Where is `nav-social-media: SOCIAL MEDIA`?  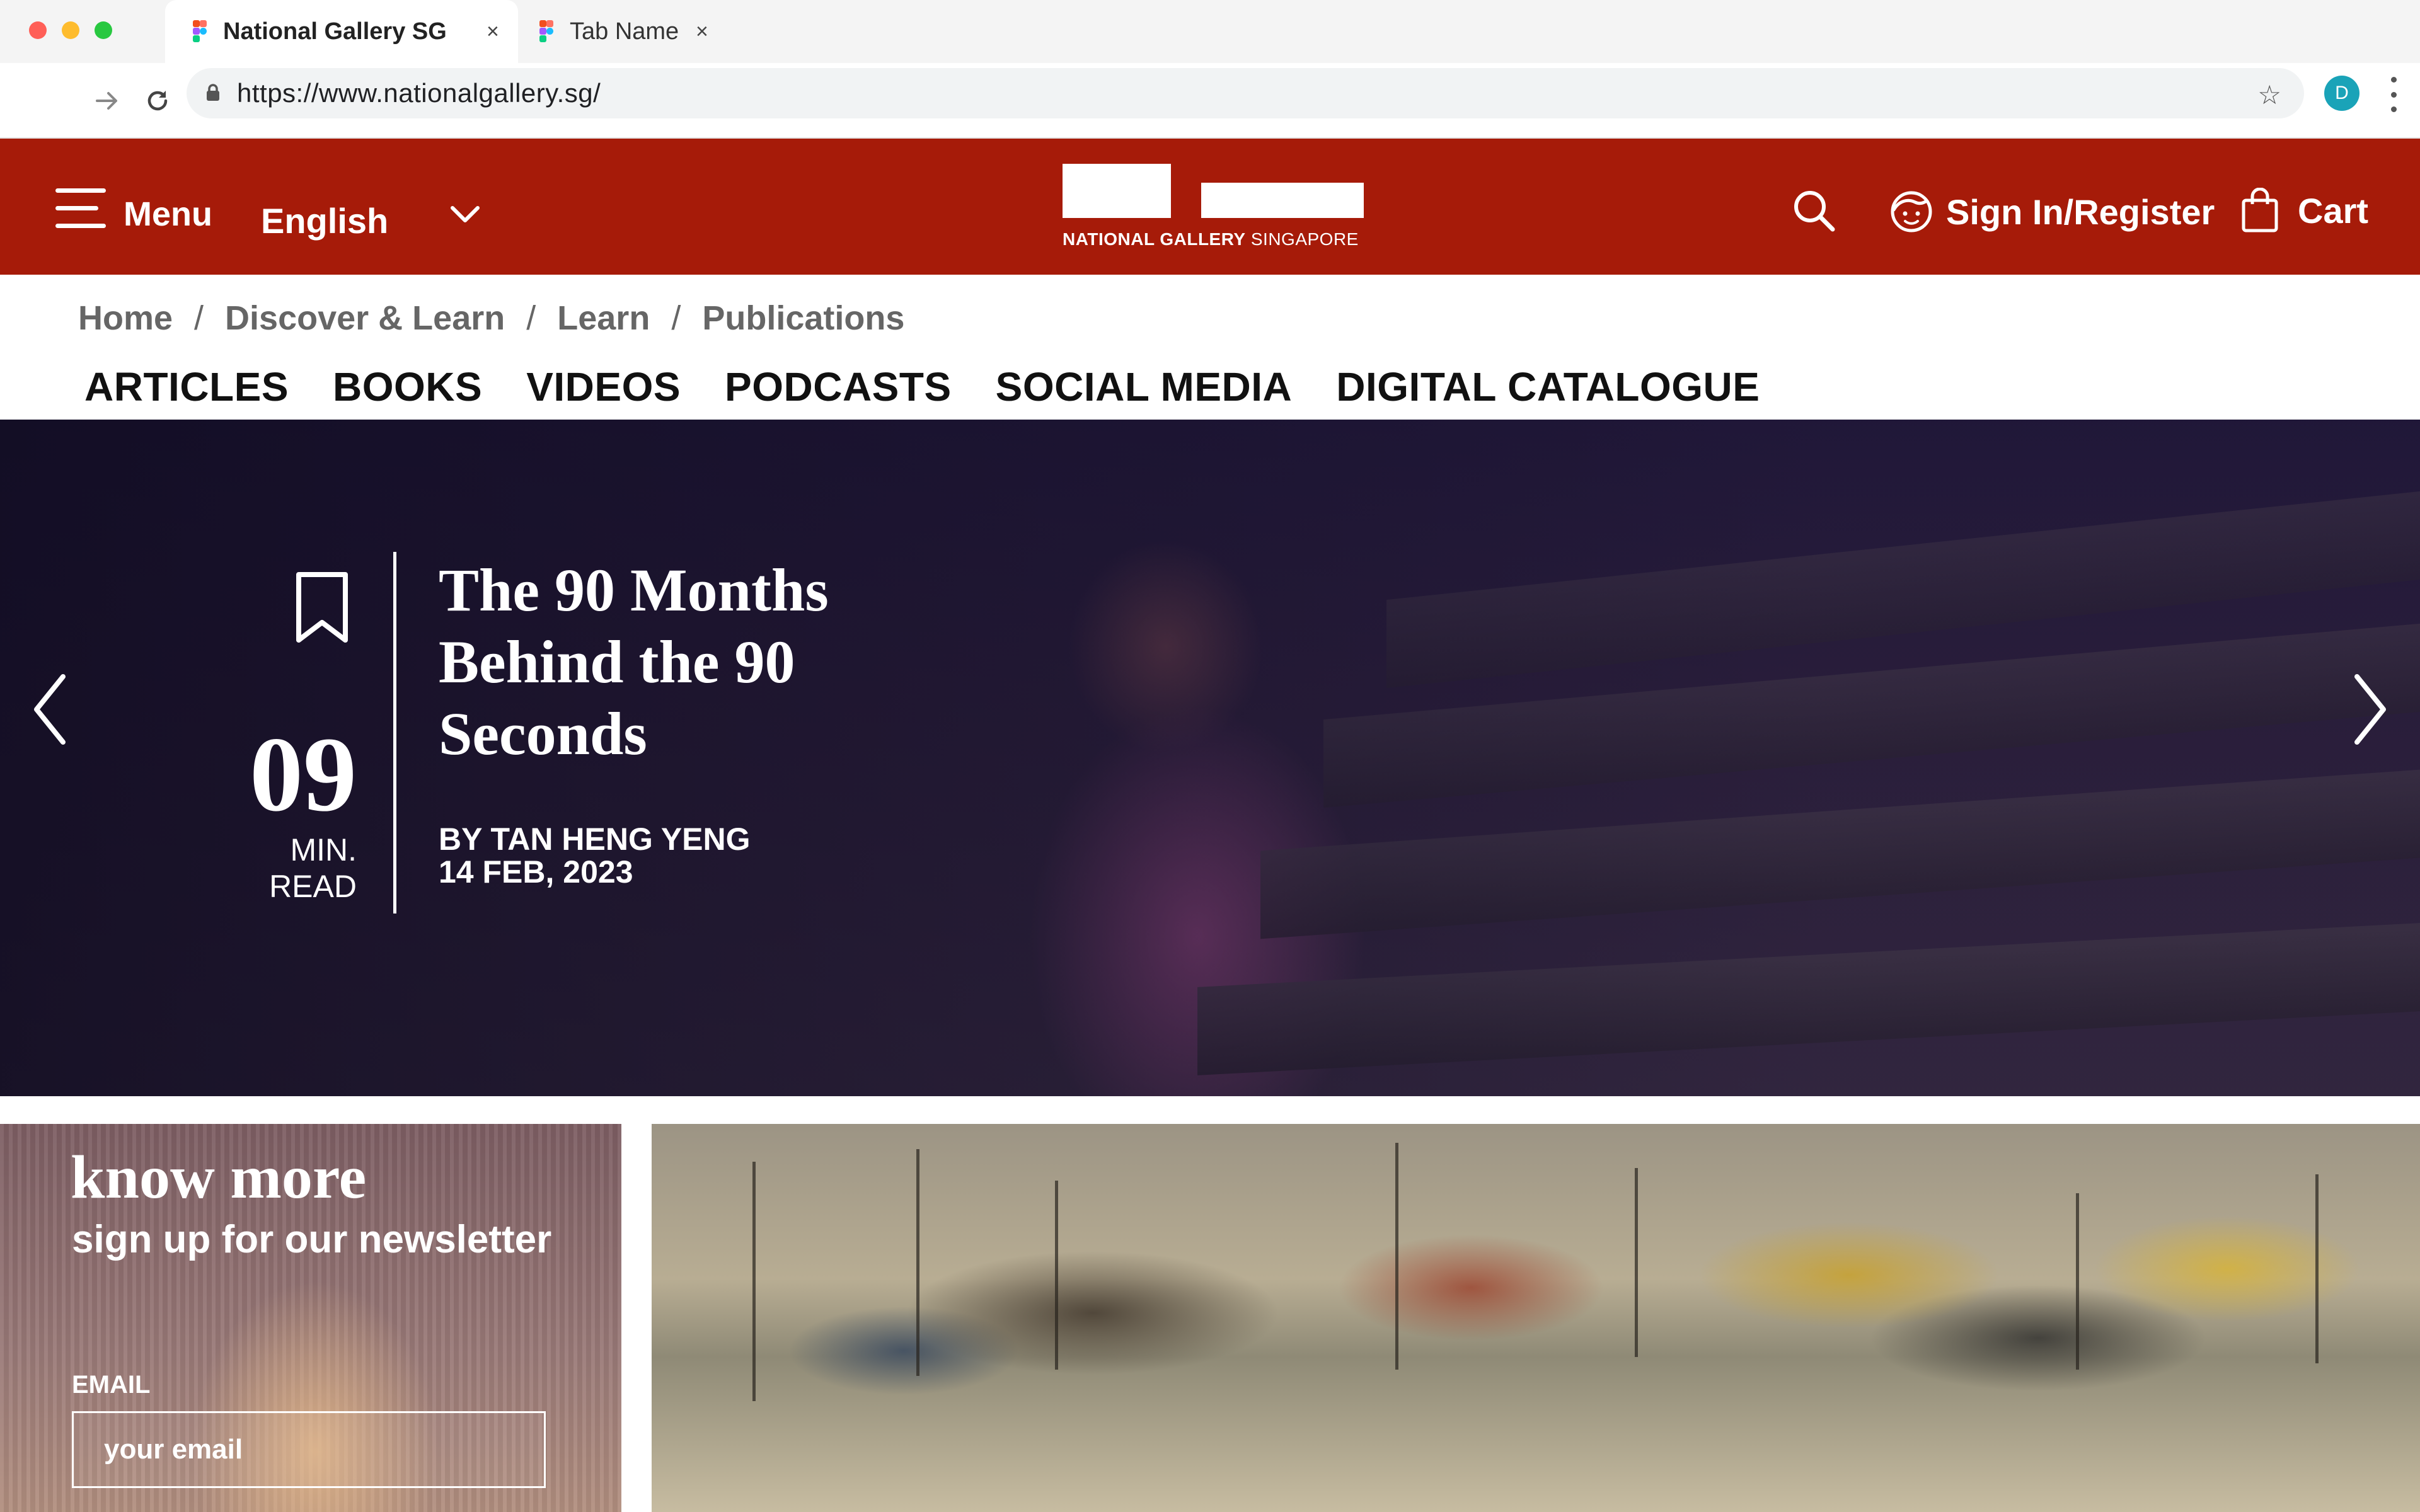 nav-social-media: SOCIAL MEDIA is located at coordinates (1145, 387).